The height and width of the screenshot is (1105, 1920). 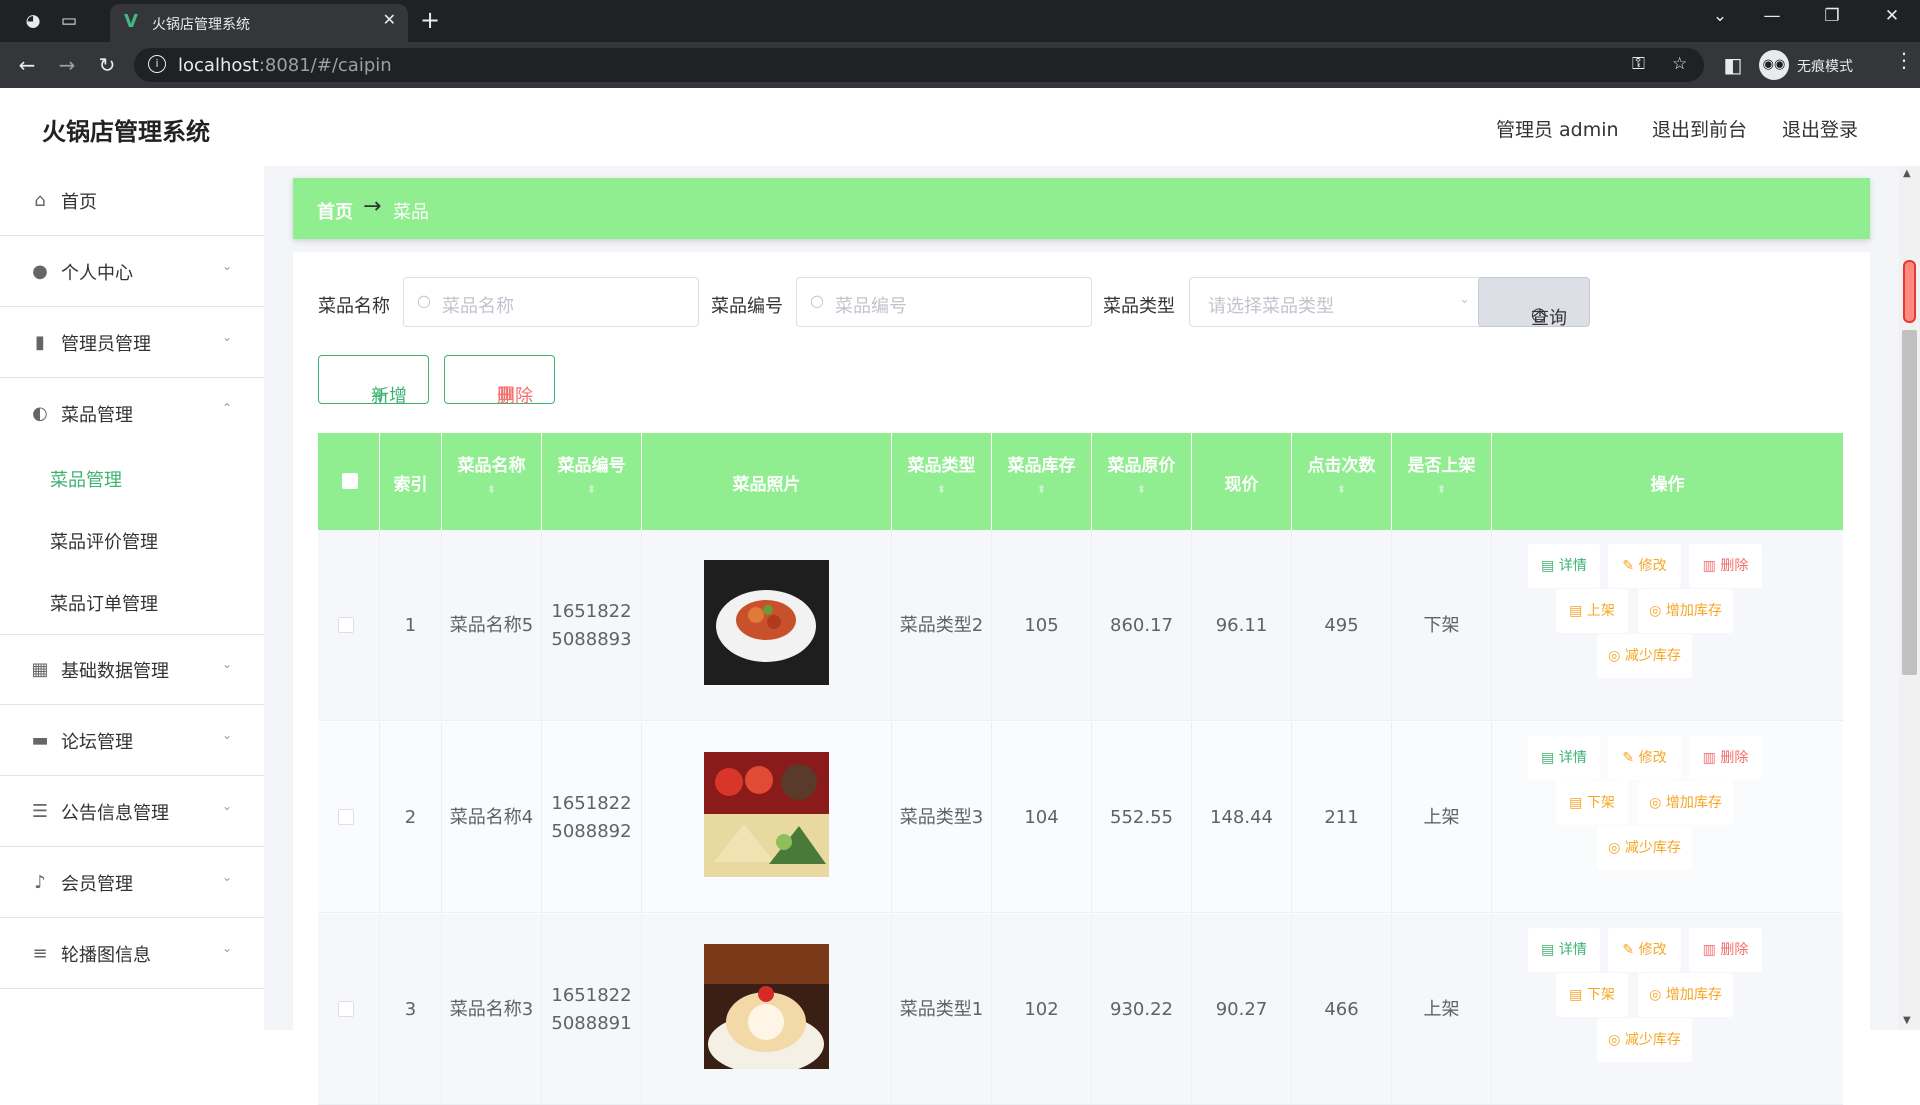 What do you see at coordinates (1733, 65) in the screenshot?
I see `side-panel-icon: ◧` at bounding box center [1733, 65].